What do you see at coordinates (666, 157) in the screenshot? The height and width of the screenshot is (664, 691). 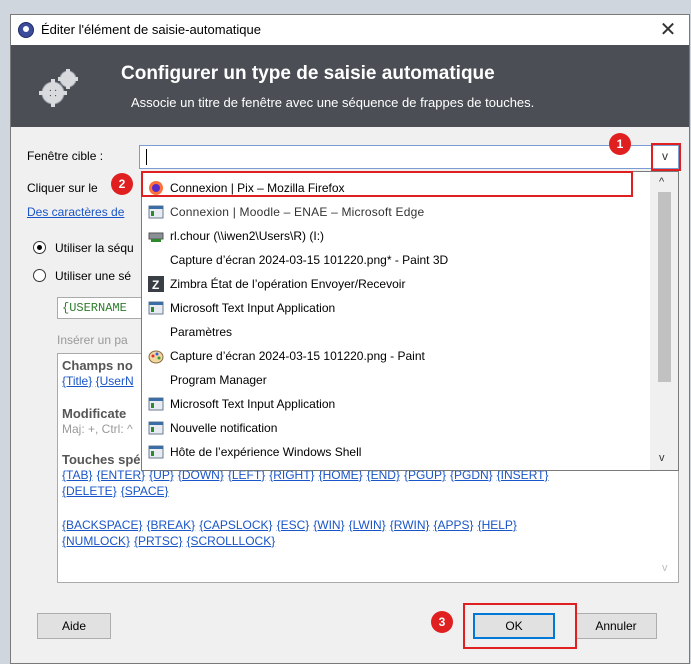 I see `highlight-combo-arrow` at bounding box center [666, 157].